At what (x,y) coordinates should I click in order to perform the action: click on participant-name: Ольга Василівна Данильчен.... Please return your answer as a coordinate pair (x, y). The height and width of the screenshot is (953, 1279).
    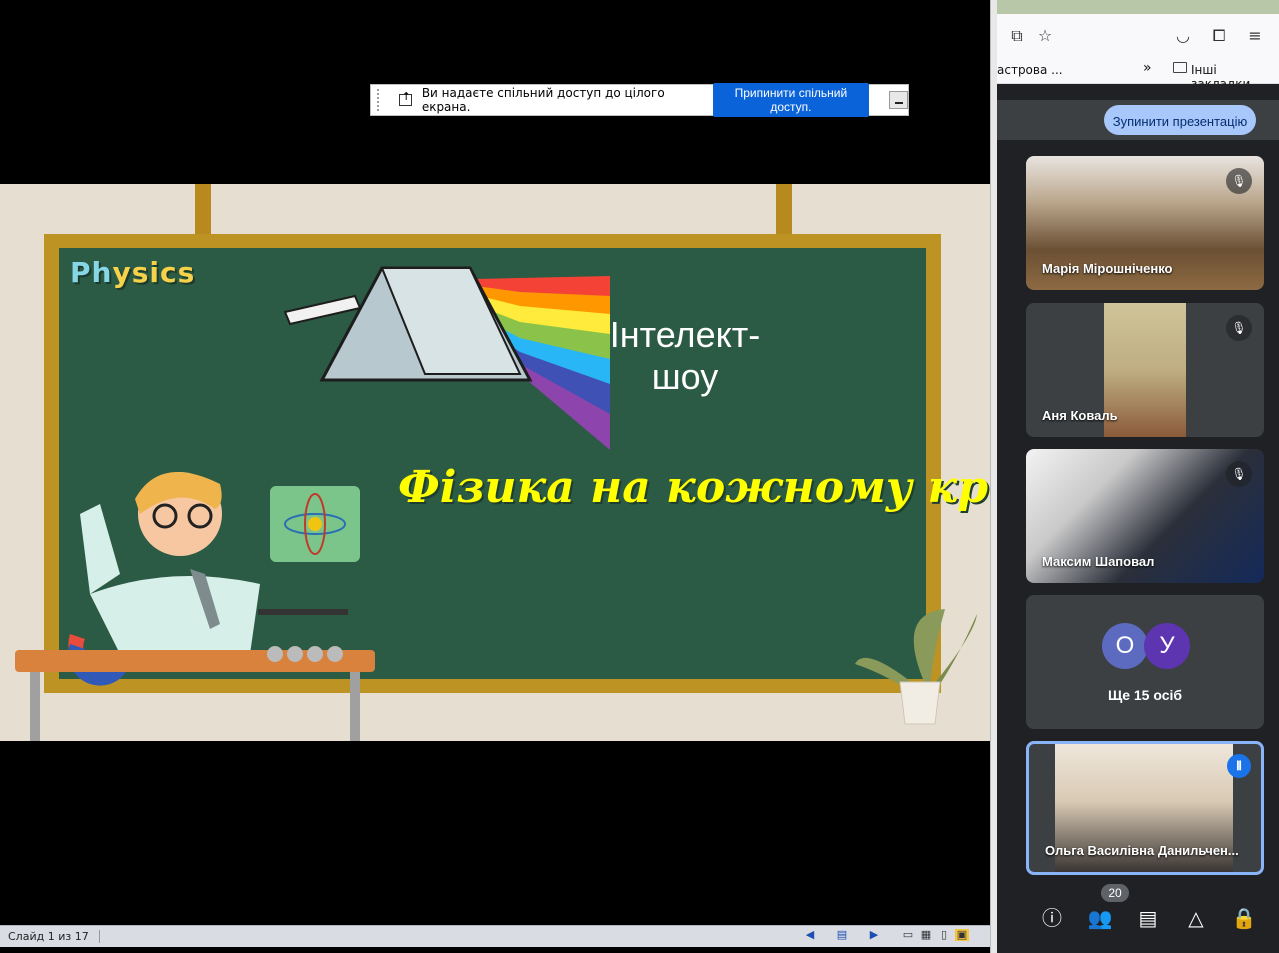
    Looking at the image, I should click on (1142, 850).